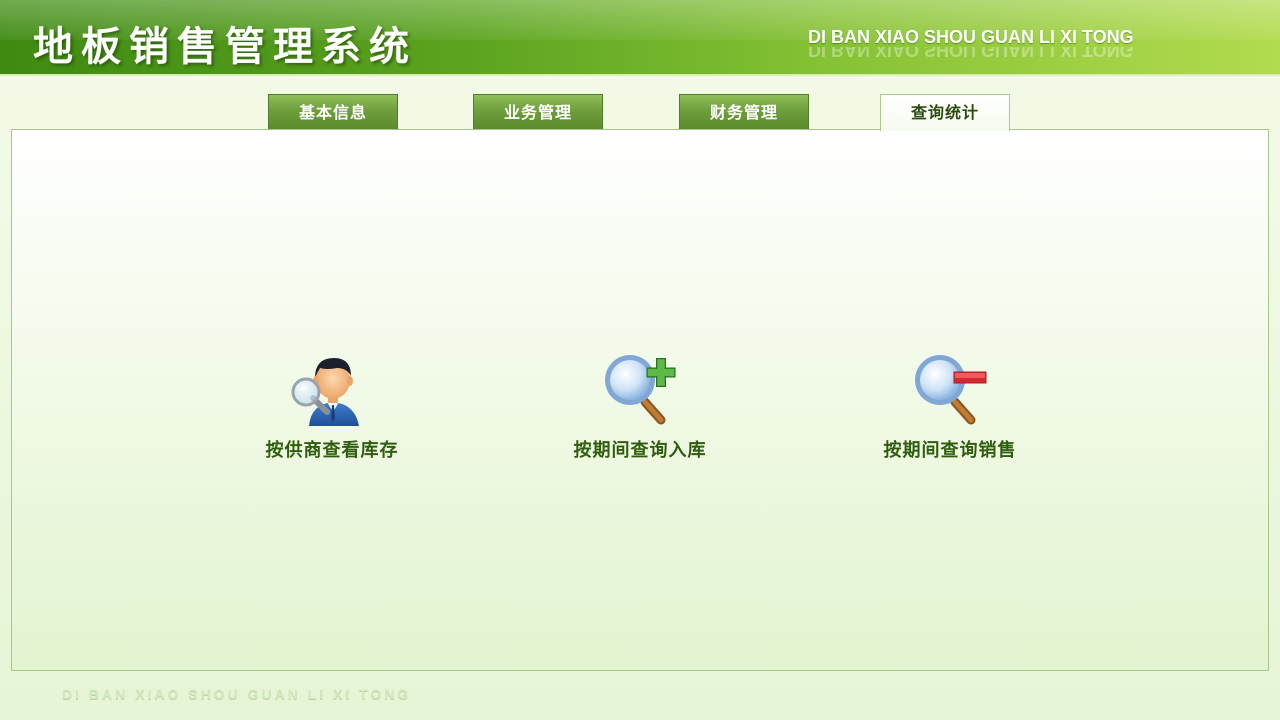 This screenshot has height=720, width=1280. I want to click on tab-finance-management: 财务管理, so click(744, 111).